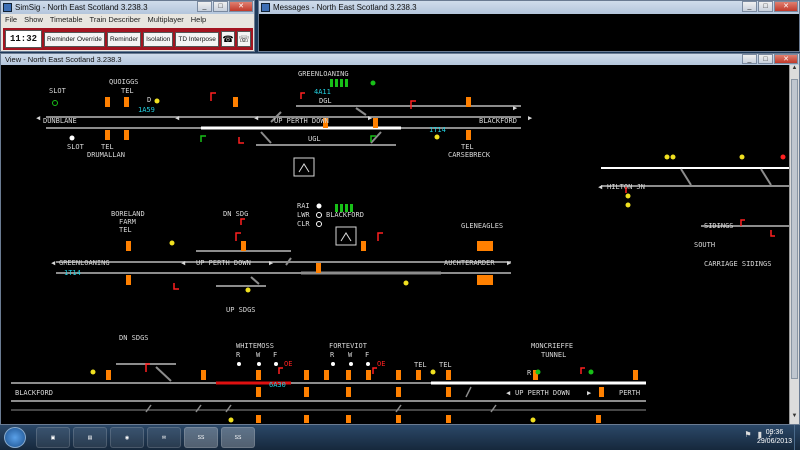 The width and height of the screenshot is (800, 450). I want to click on label-dunblane: DUNBLANE, so click(60, 121).